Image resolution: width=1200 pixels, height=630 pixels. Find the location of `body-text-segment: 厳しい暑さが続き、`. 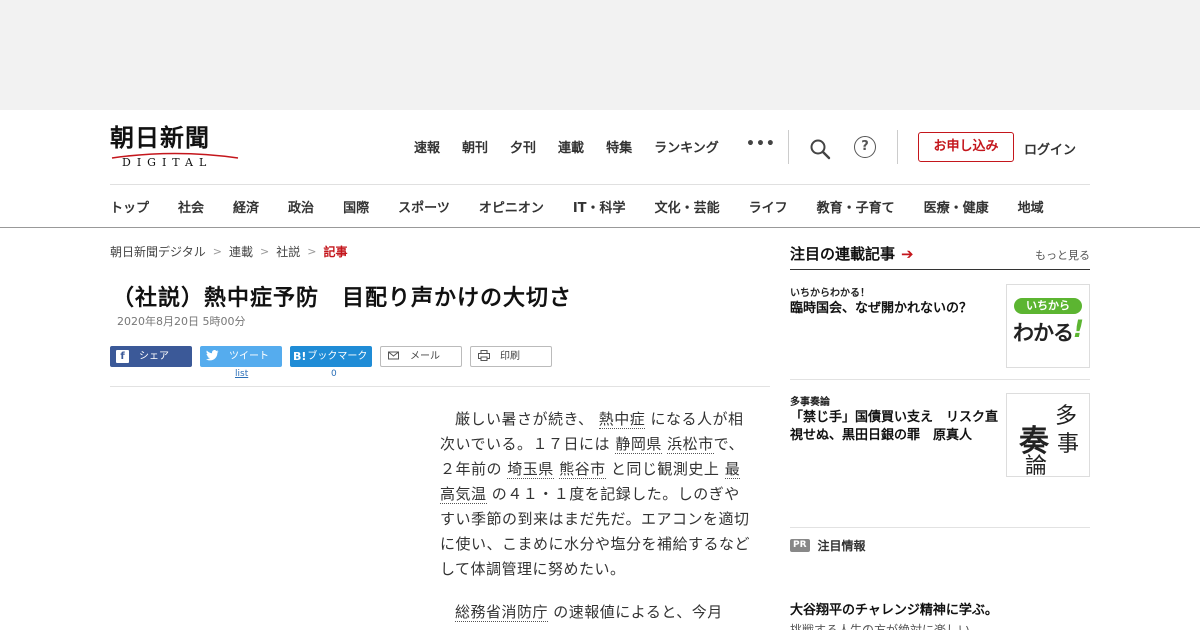

body-text-segment: 厳しい暑さが続き、 is located at coordinates (524, 419).